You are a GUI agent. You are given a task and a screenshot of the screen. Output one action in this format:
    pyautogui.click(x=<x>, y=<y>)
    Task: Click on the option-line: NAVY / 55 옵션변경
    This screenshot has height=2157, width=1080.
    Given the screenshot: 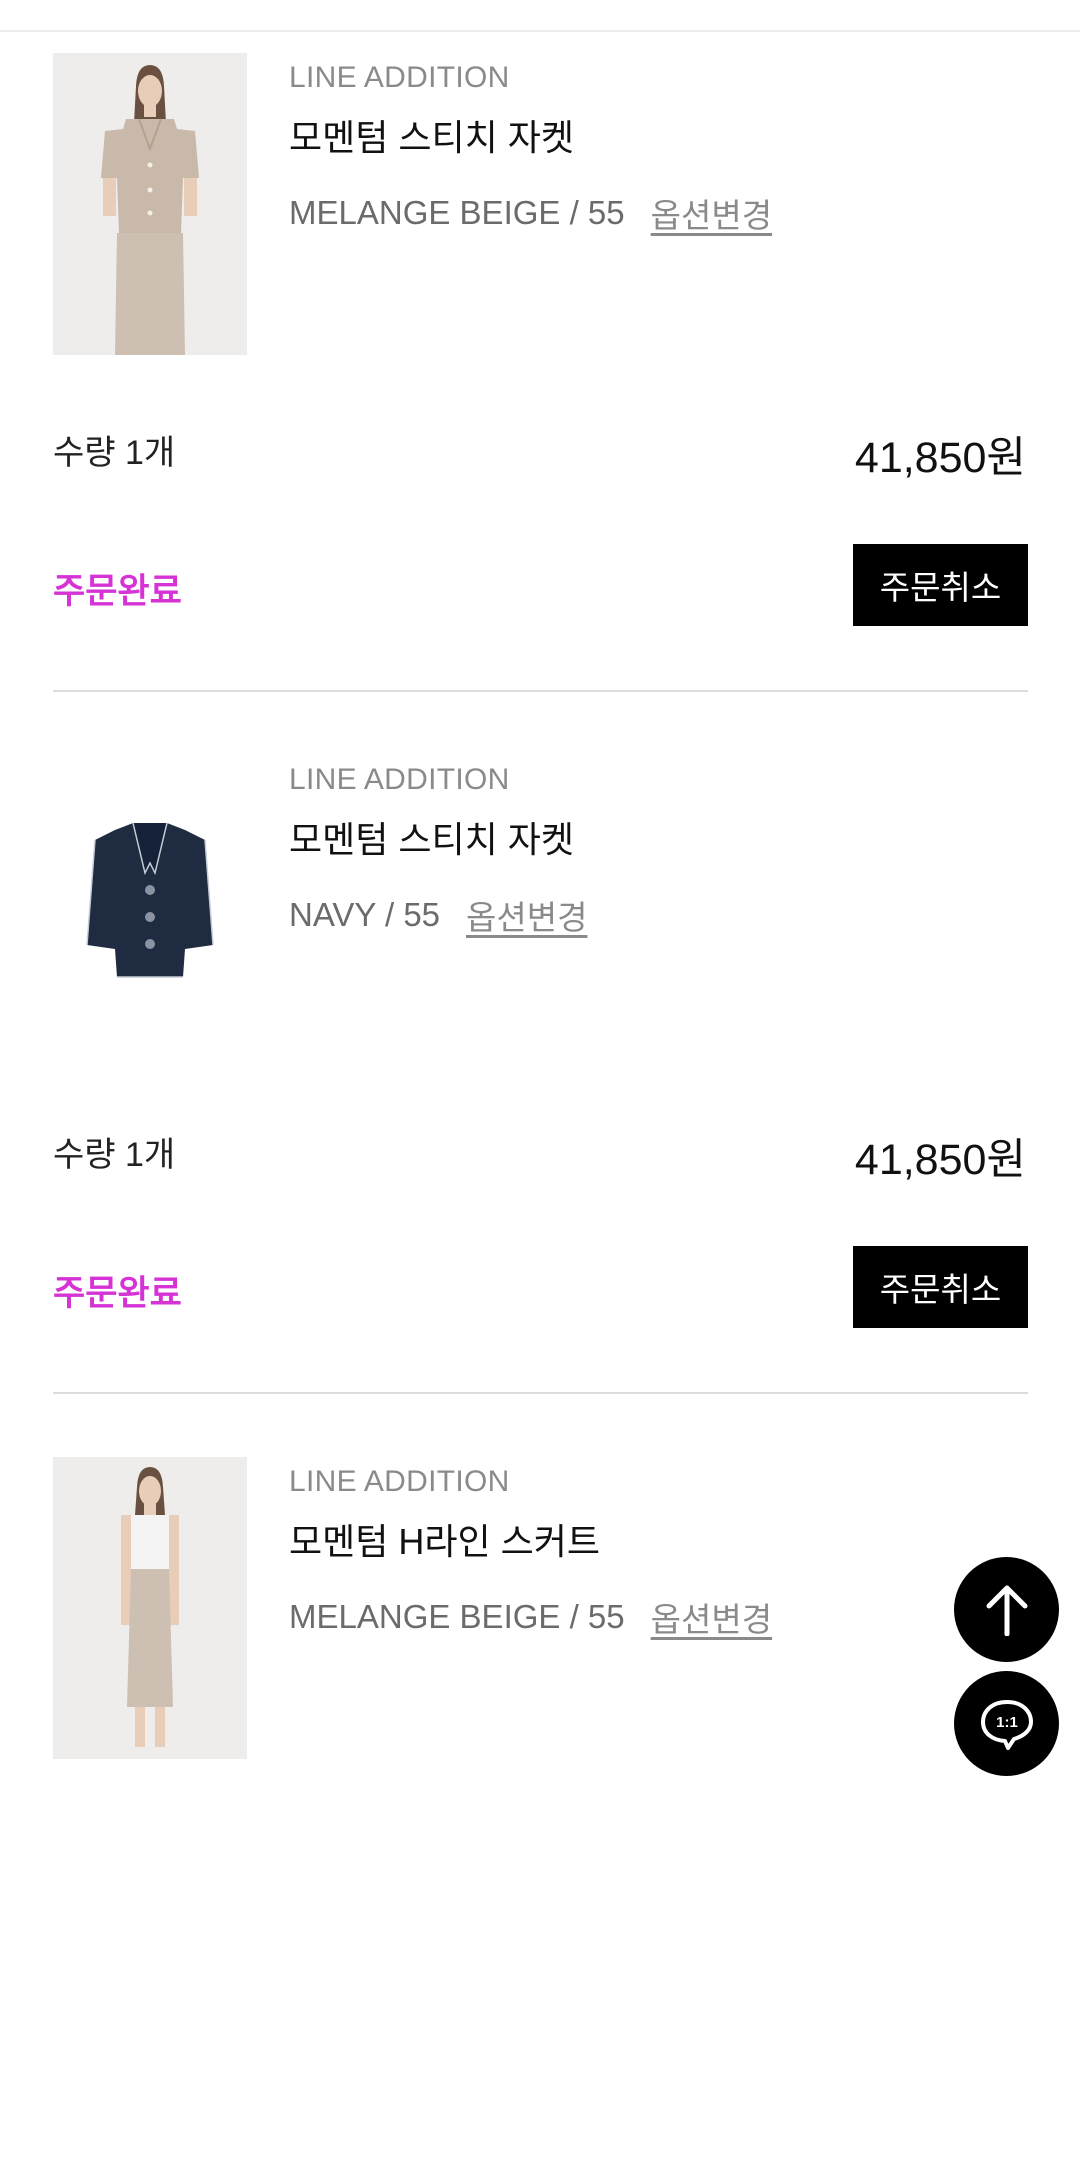 What is the action you would take?
    pyautogui.click(x=438, y=915)
    